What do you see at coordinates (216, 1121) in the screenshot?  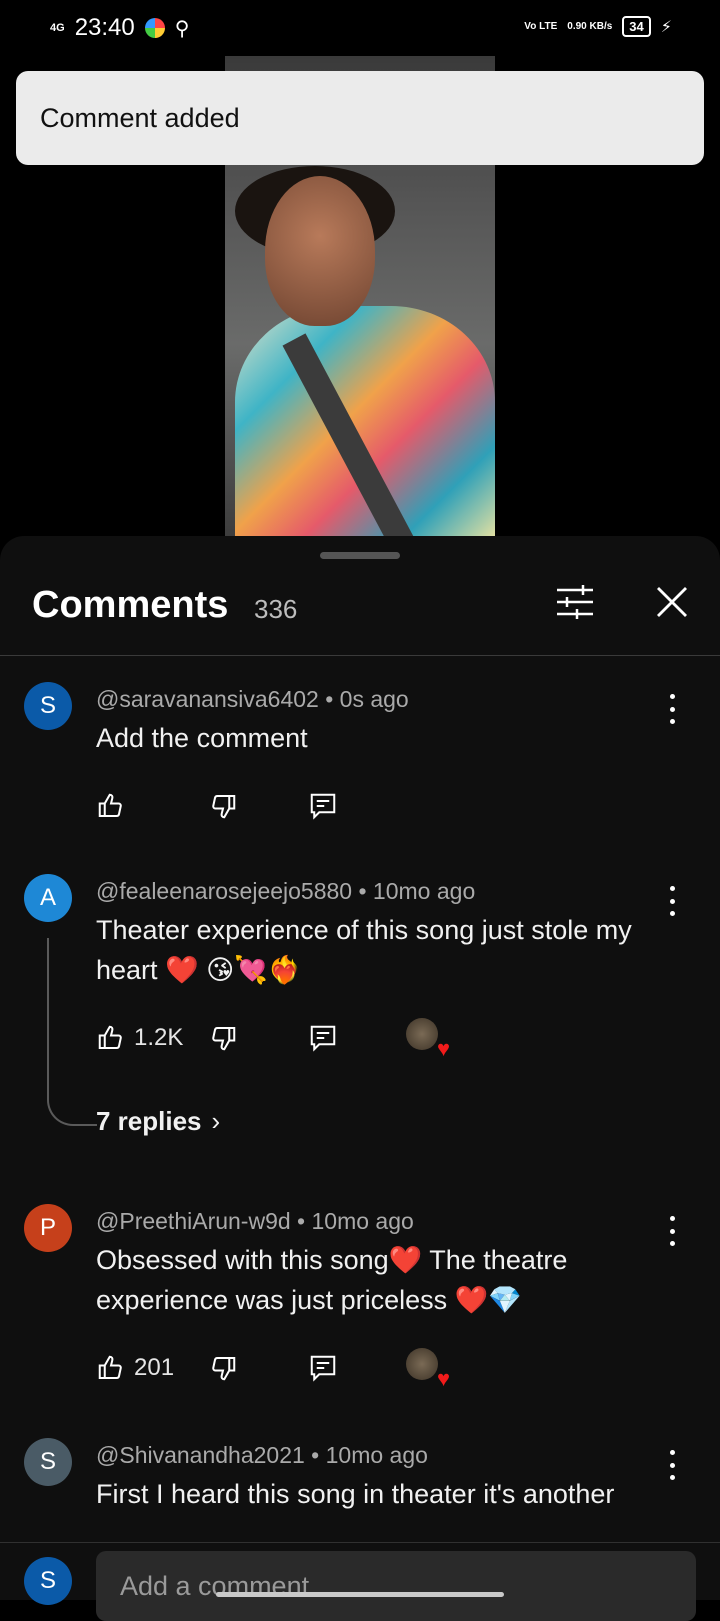 I see `chevron-right-icon: ›` at bounding box center [216, 1121].